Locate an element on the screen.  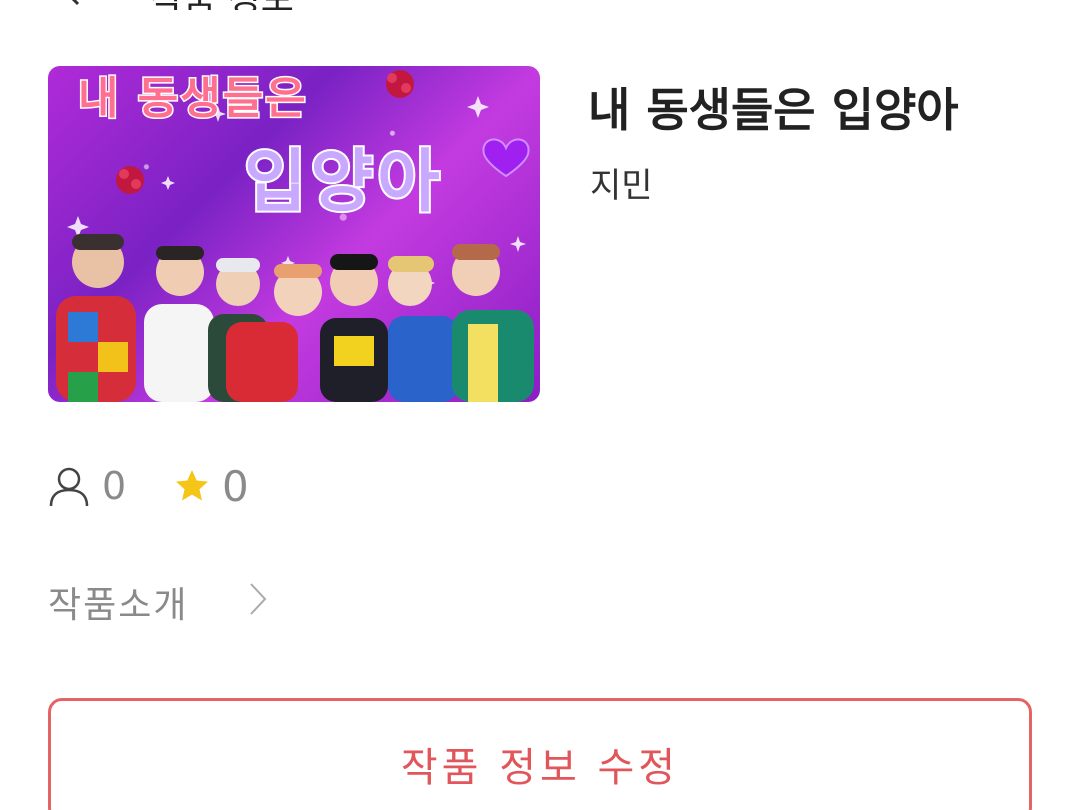
chevron-right-icon is located at coordinates (258, 599).